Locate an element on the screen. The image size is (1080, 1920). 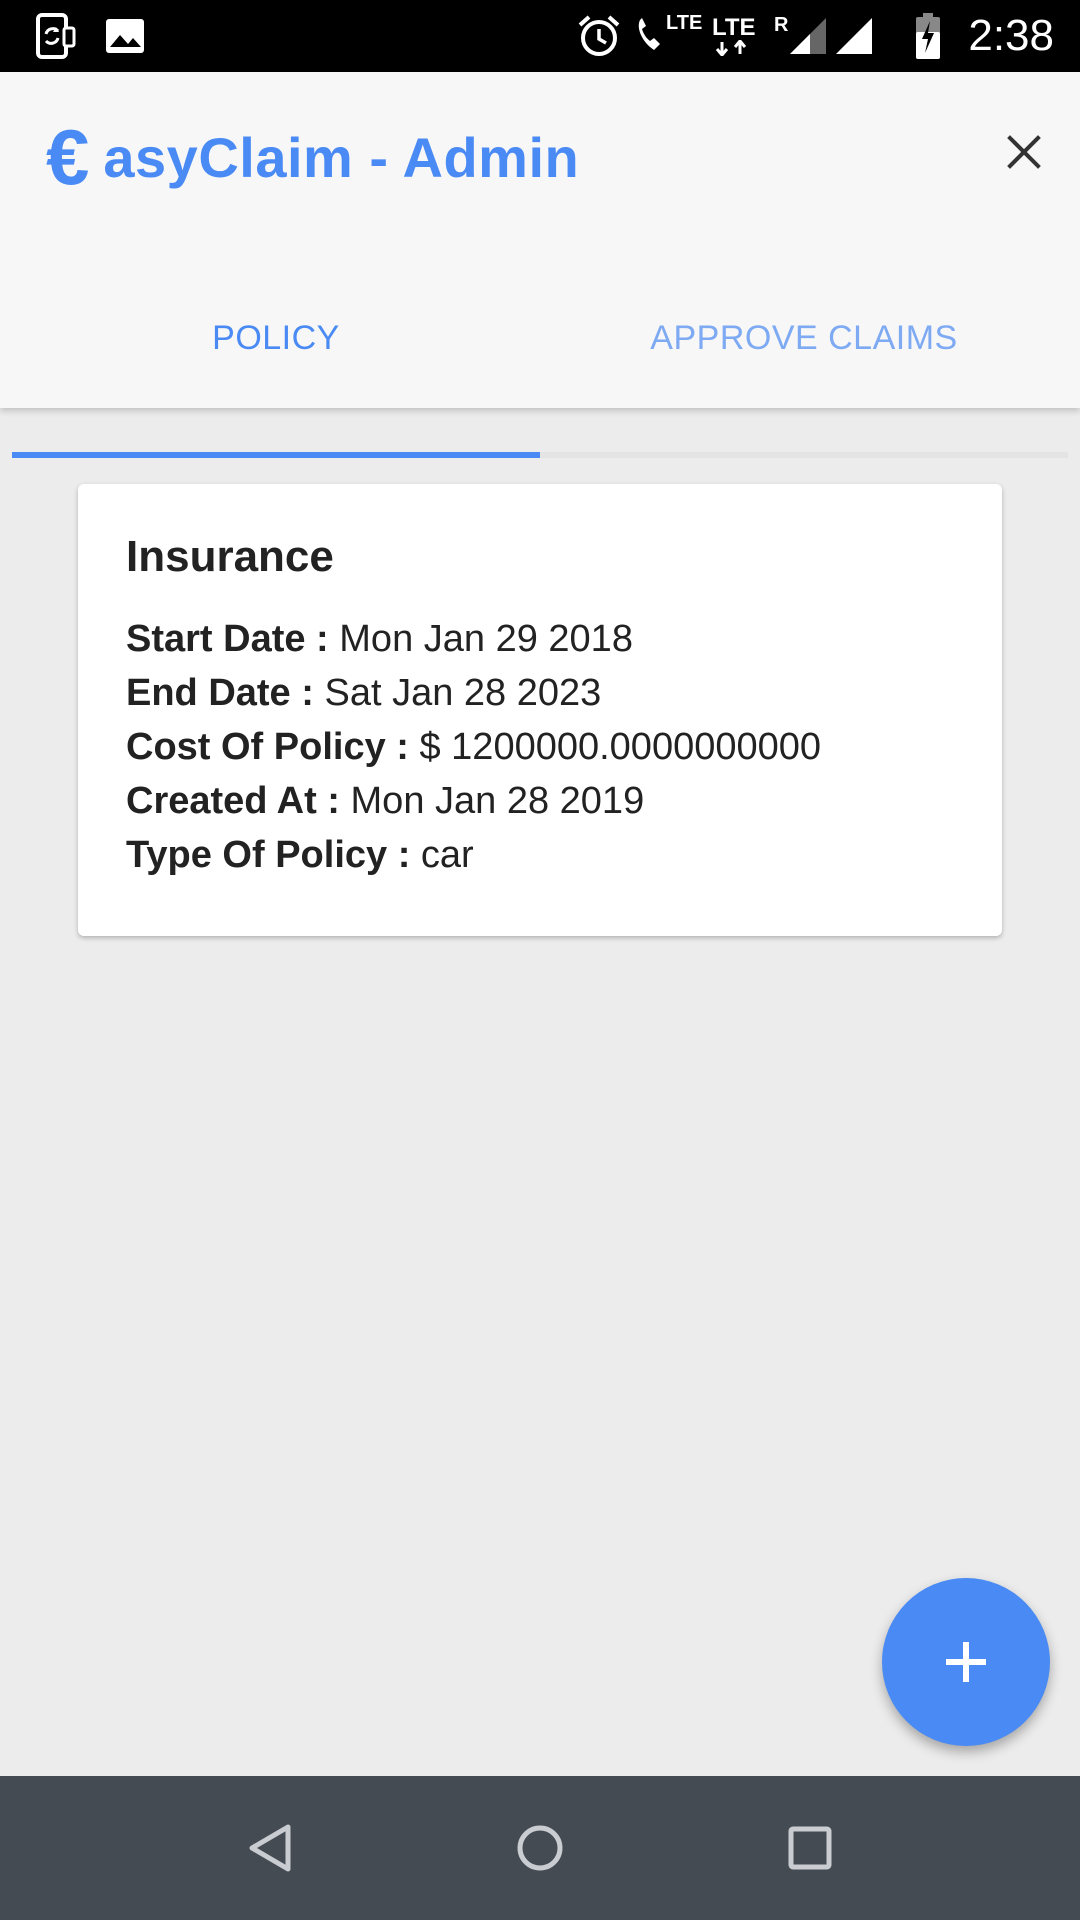
start-date-row: Start Date : Mon Jan 29 2018 is located at coordinates (540, 639).